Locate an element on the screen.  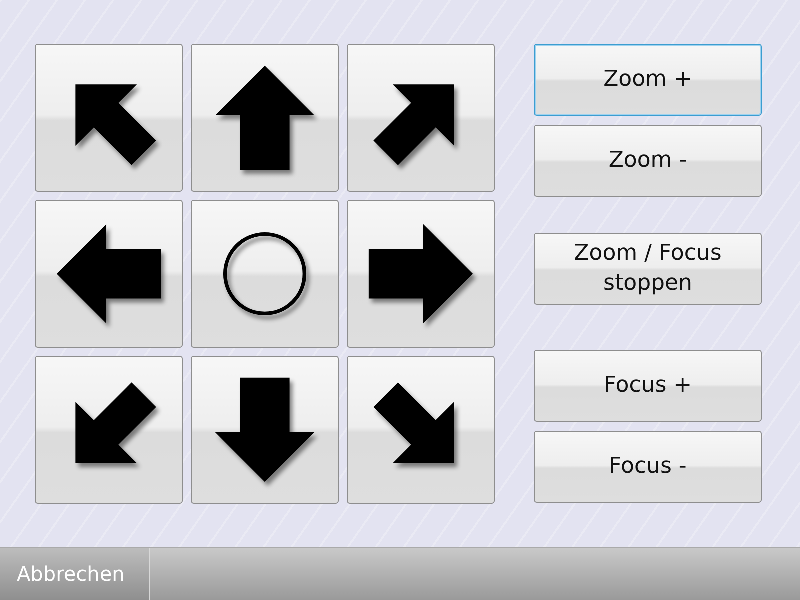
action-button: Zoom / Focus stoppen is located at coordinates (648, 269).